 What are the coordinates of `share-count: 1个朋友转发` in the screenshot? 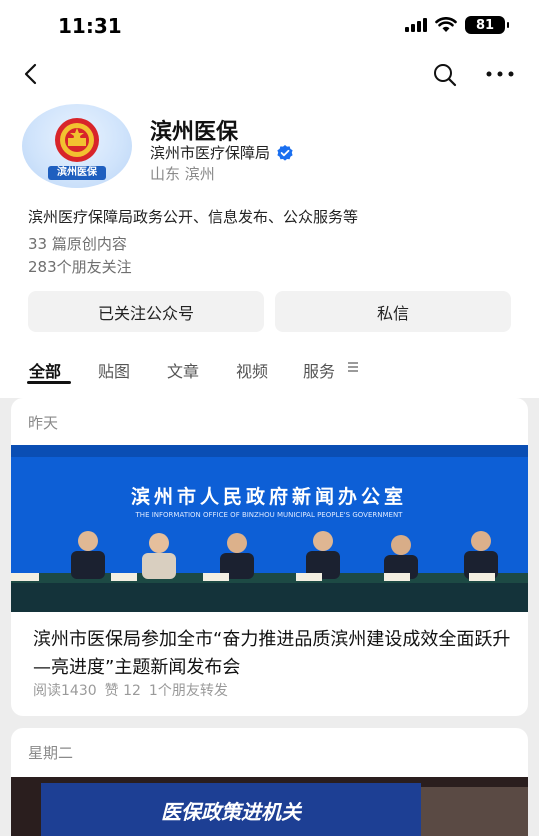 It's located at (188, 691).